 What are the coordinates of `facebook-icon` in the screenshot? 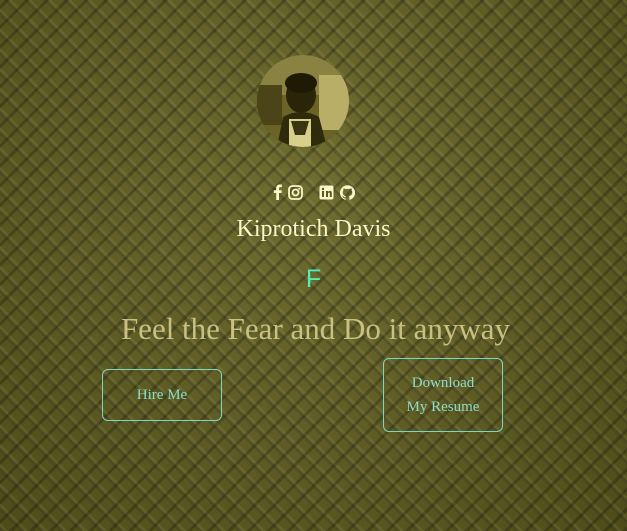 It's located at (277, 192).